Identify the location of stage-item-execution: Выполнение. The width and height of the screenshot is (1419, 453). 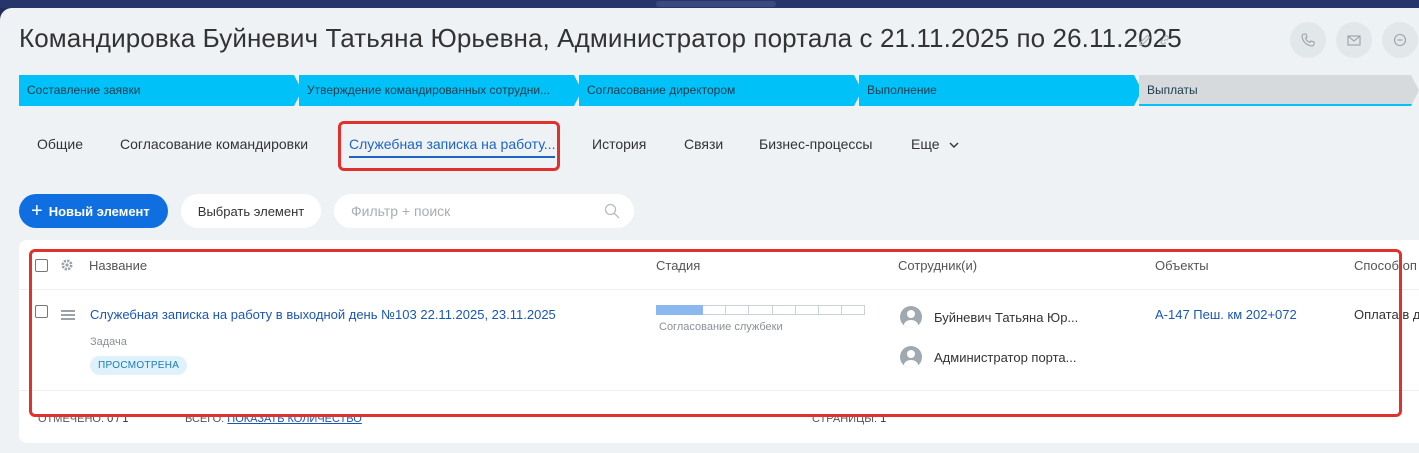
(1000, 90).